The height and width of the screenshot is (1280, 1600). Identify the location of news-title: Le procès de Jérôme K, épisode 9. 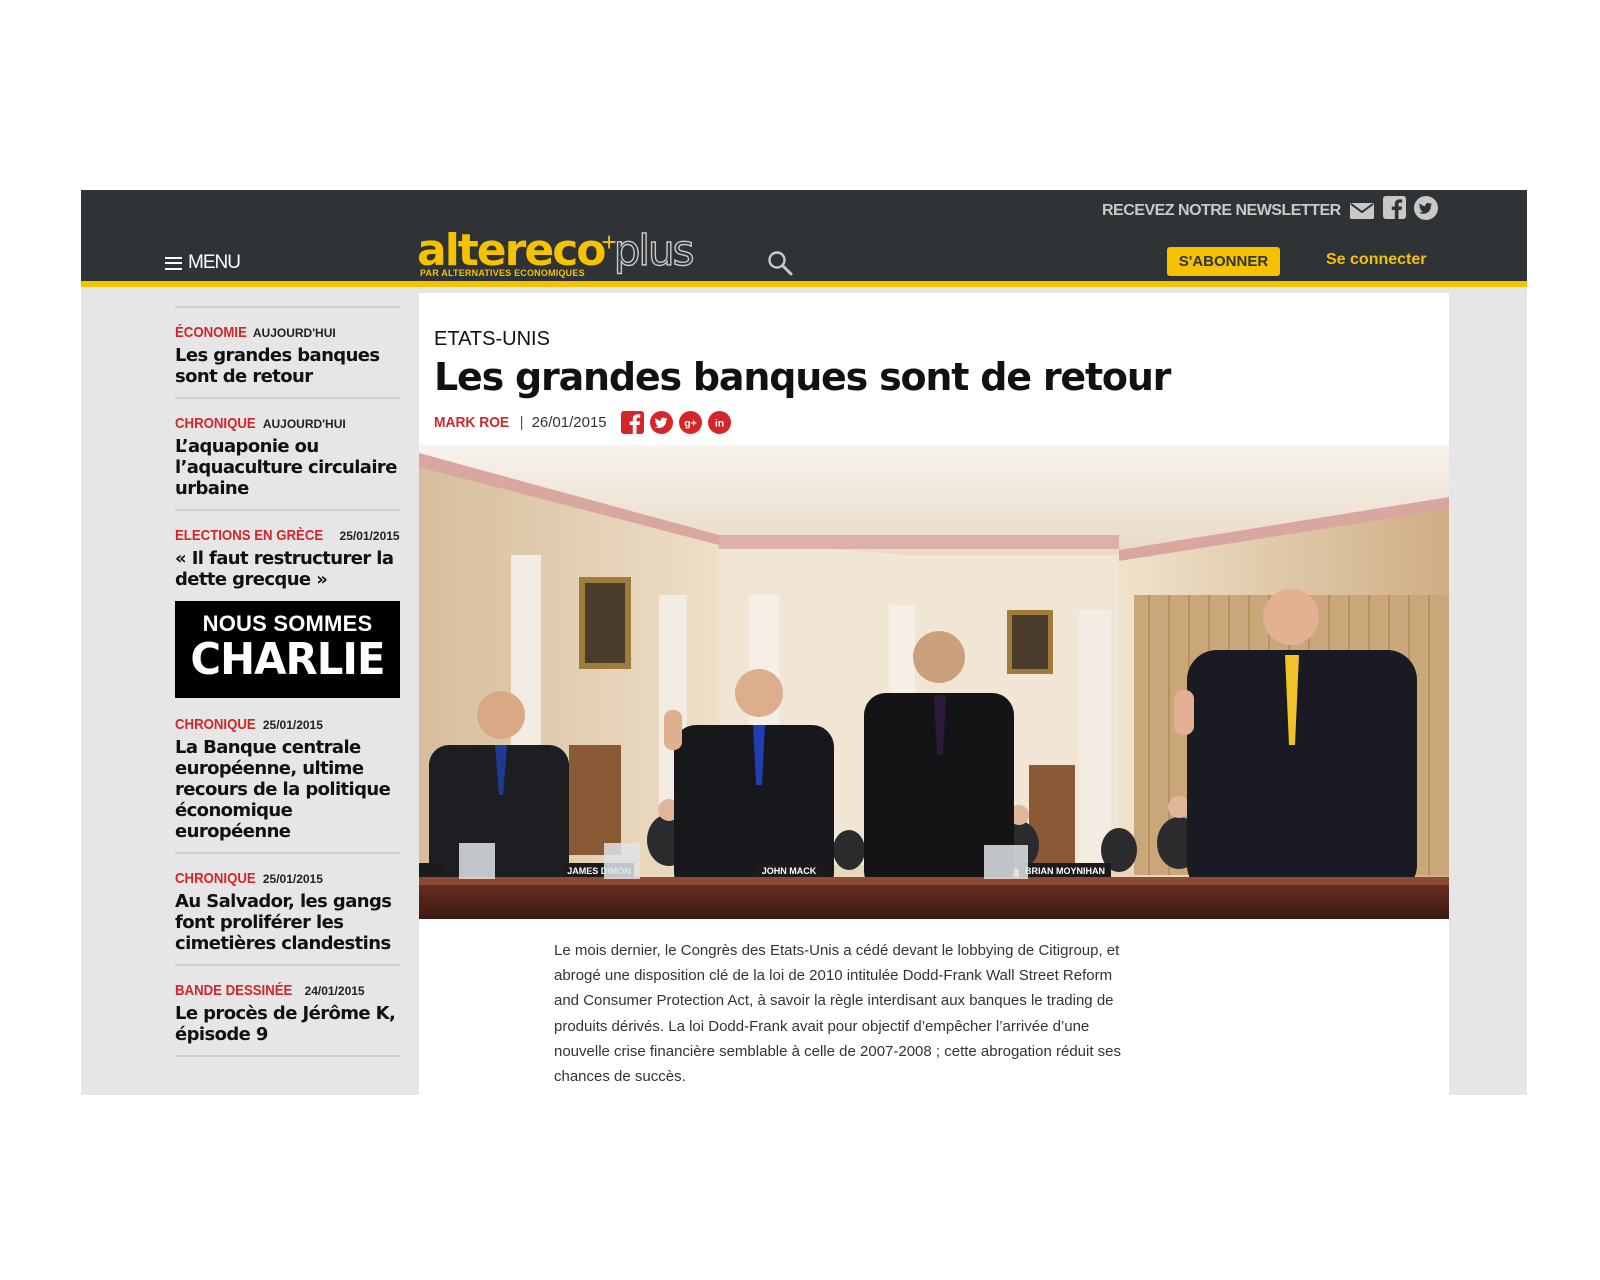
(285, 1024).